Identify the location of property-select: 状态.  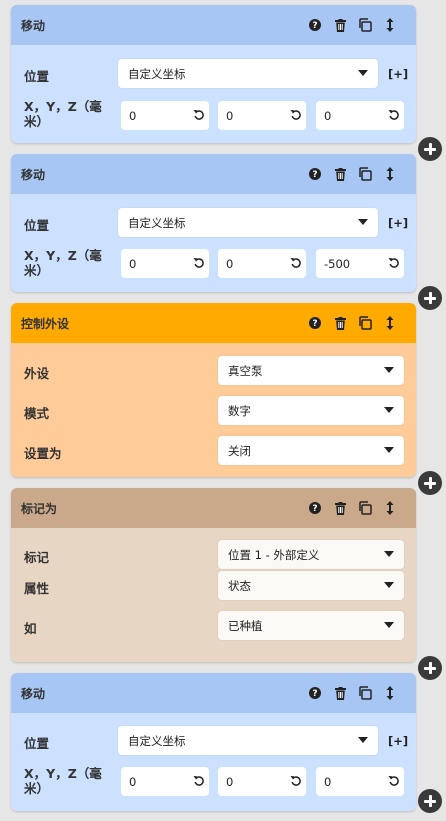
(311, 585).